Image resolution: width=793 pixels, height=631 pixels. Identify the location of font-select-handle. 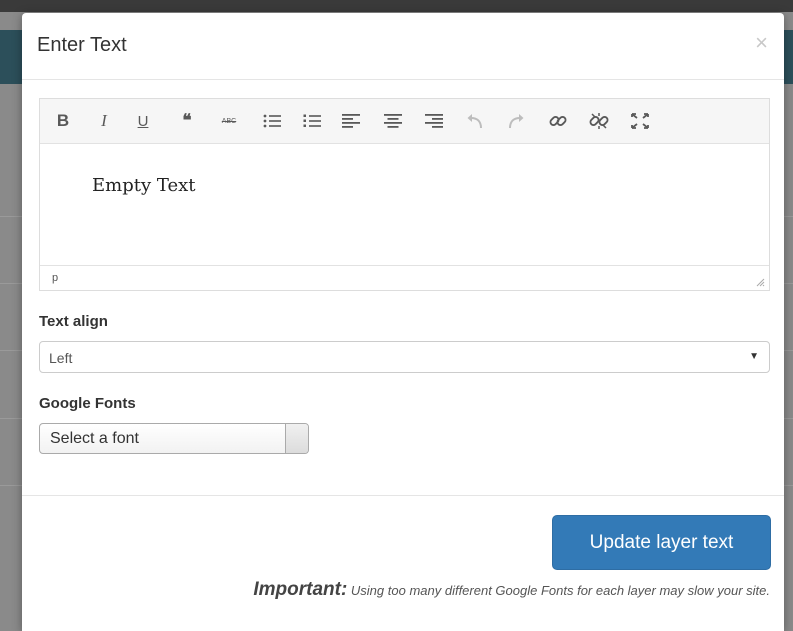
(296, 438).